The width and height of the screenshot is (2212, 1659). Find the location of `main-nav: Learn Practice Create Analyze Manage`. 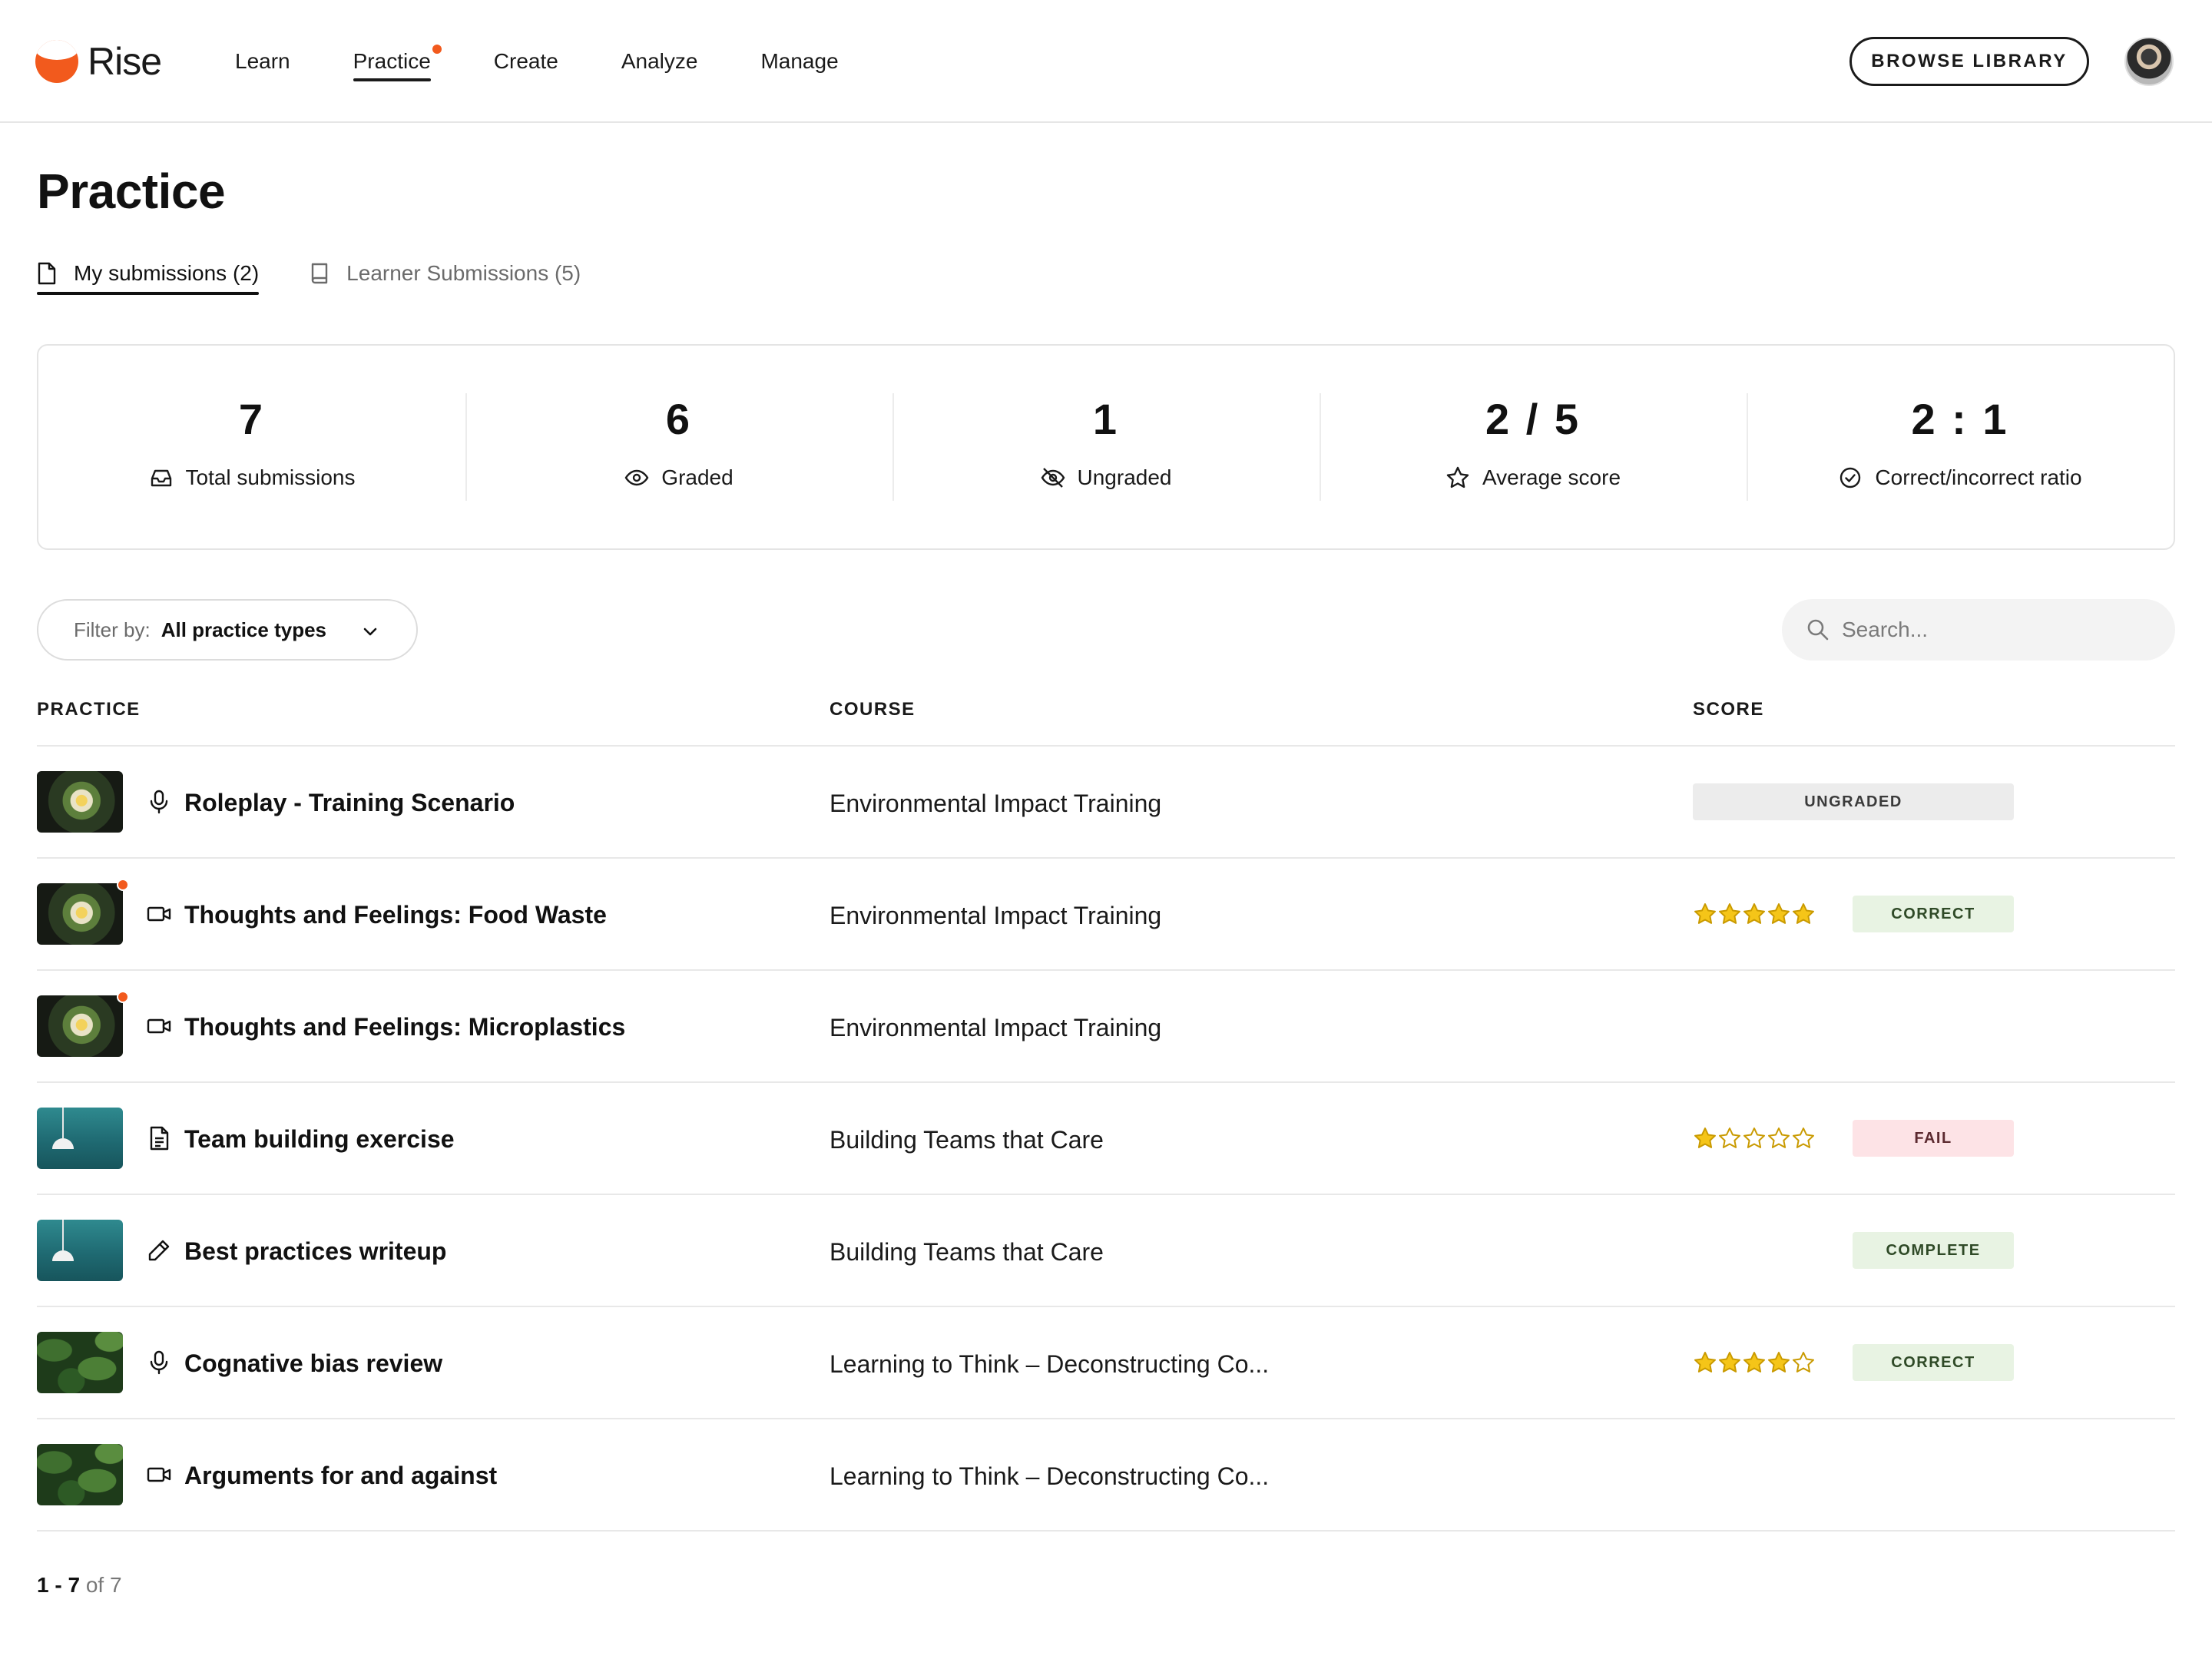

main-nav: Learn Practice Create Analyze Manage is located at coordinates (568, 61).